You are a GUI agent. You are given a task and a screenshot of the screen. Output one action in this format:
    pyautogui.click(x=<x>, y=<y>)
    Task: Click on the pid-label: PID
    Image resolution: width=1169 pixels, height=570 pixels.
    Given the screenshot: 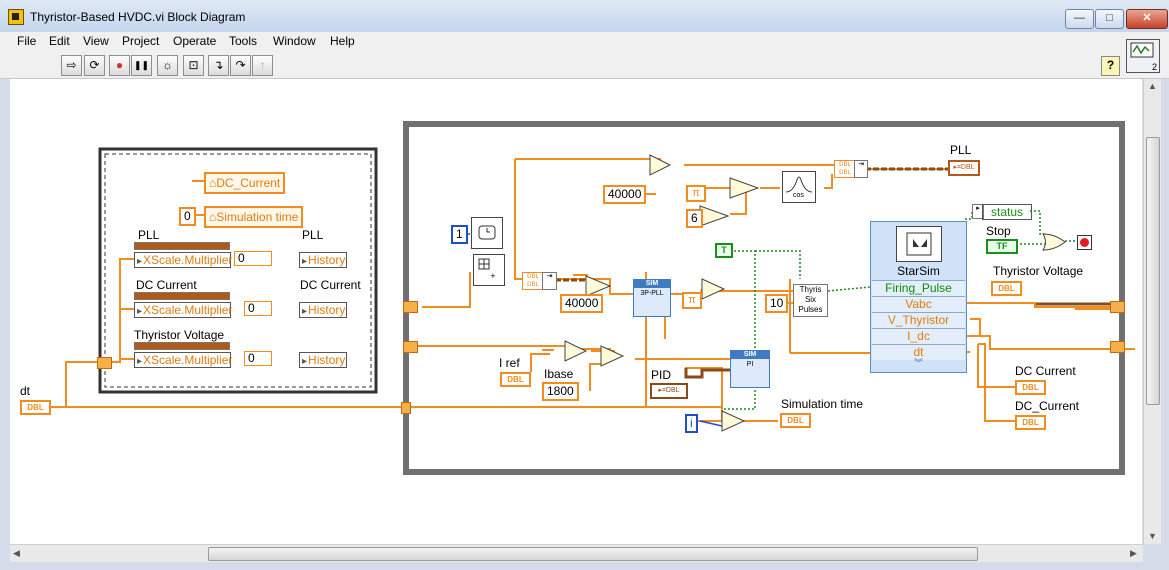 What is the action you would take?
    pyautogui.click(x=661, y=375)
    